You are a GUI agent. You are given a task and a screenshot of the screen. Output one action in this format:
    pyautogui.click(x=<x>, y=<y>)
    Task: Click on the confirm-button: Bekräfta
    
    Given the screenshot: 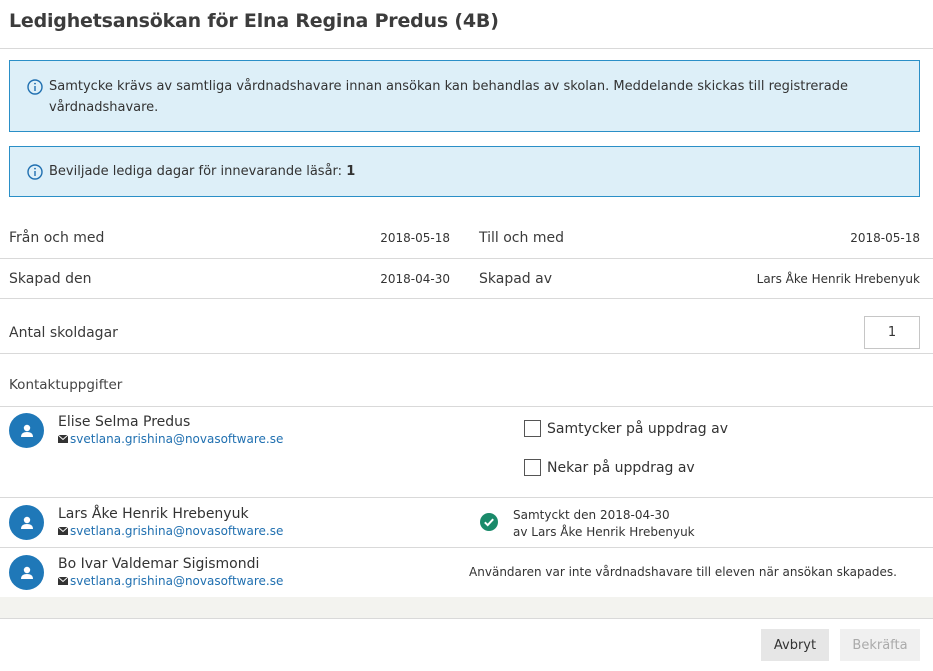 What is the action you would take?
    pyautogui.click(x=880, y=645)
    